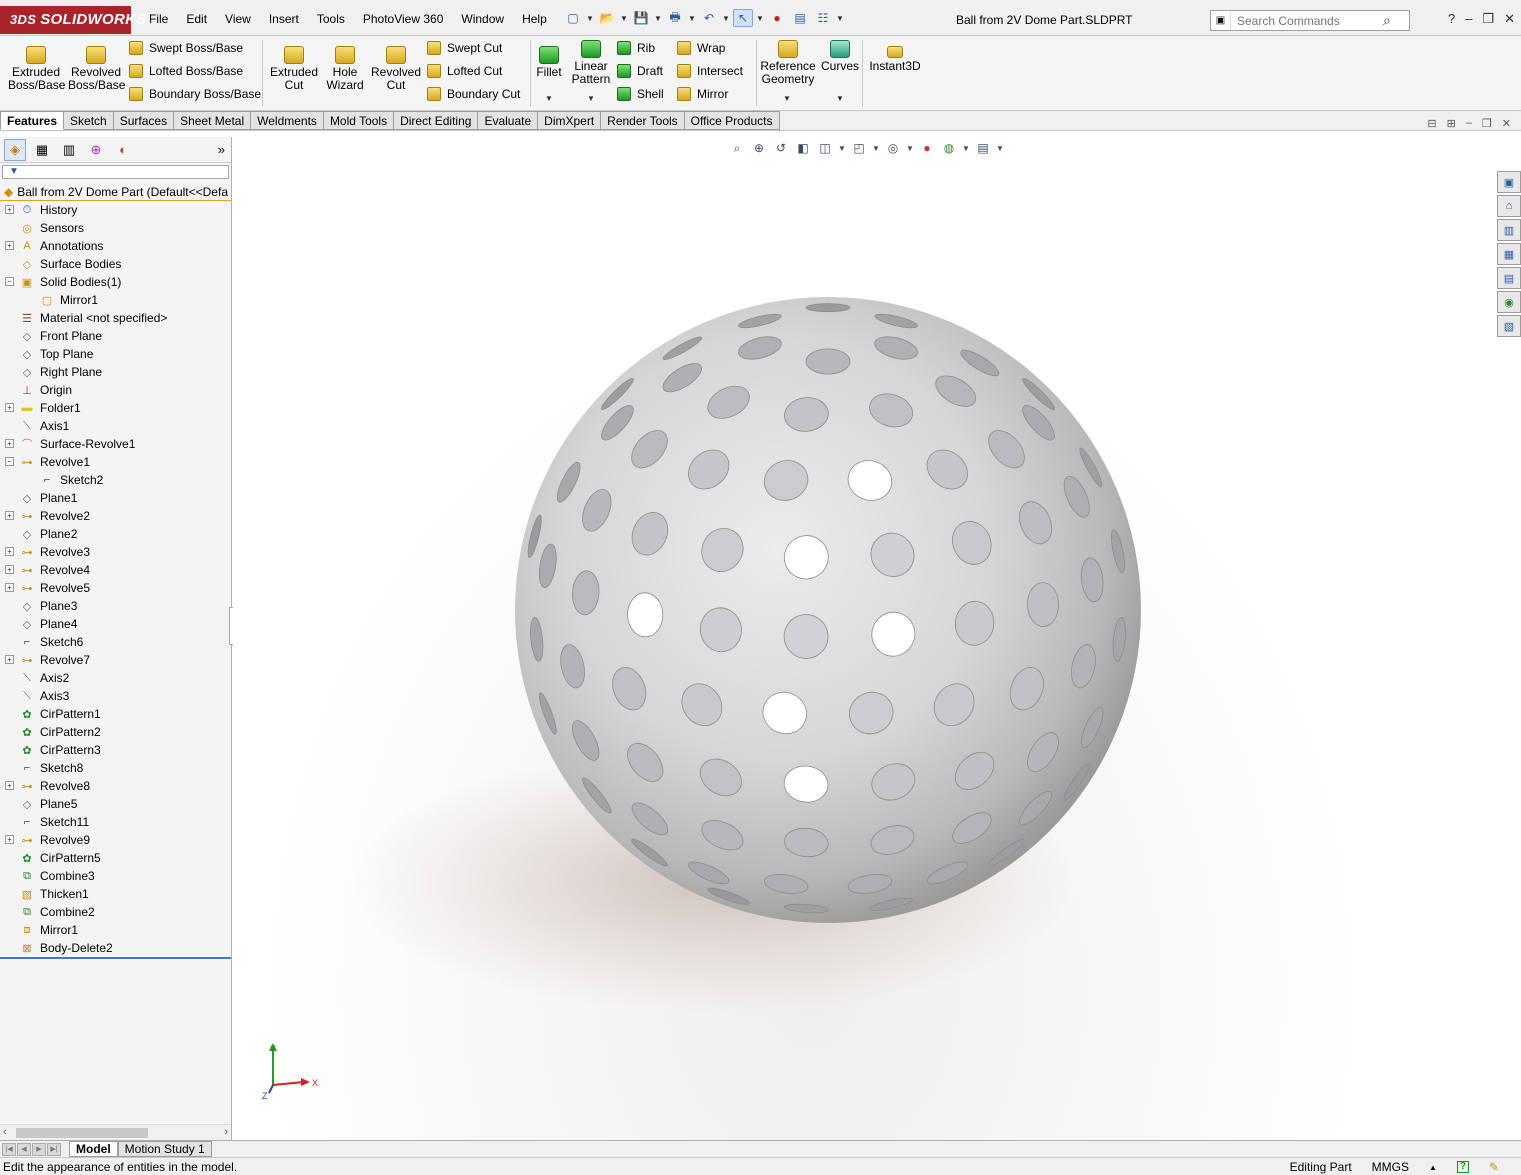  What do you see at coordinates (624, 18) in the screenshot?
I see `open-dropdown-icon: ▼` at bounding box center [624, 18].